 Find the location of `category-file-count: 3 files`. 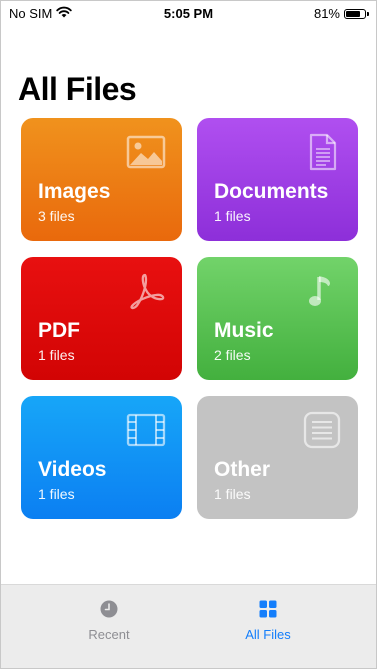

category-file-count: 3 files is located at coordinates (56, 216).